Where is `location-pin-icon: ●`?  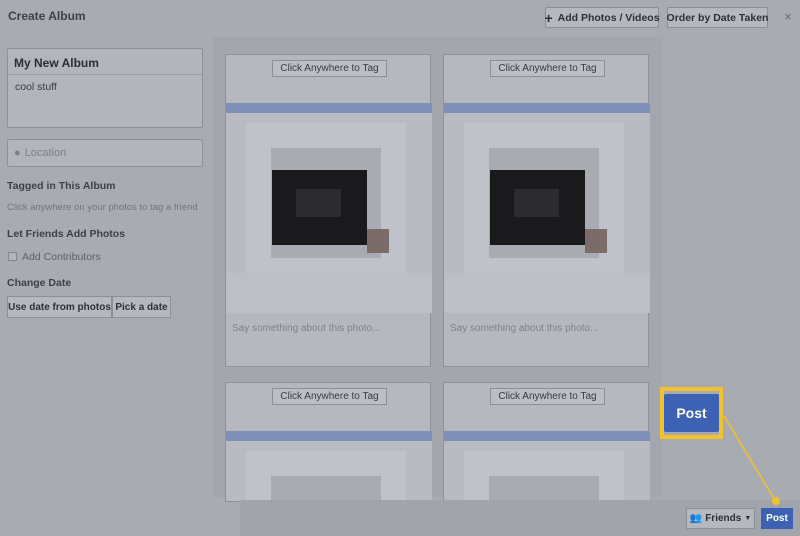
location-pin-icon: ● is located at coordinates (17, 153).